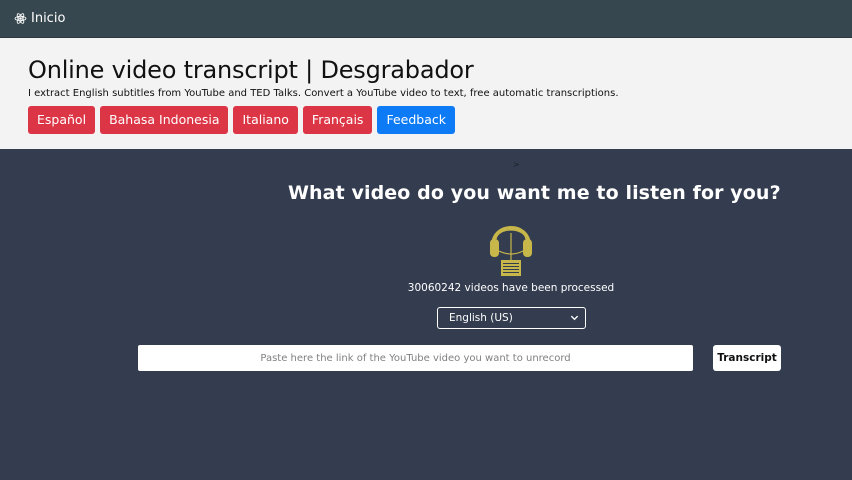 This screenshot has width=852, height=480. I want to click on videos-processed-counter: 30060242 videos have been processed, so click(511, 288).